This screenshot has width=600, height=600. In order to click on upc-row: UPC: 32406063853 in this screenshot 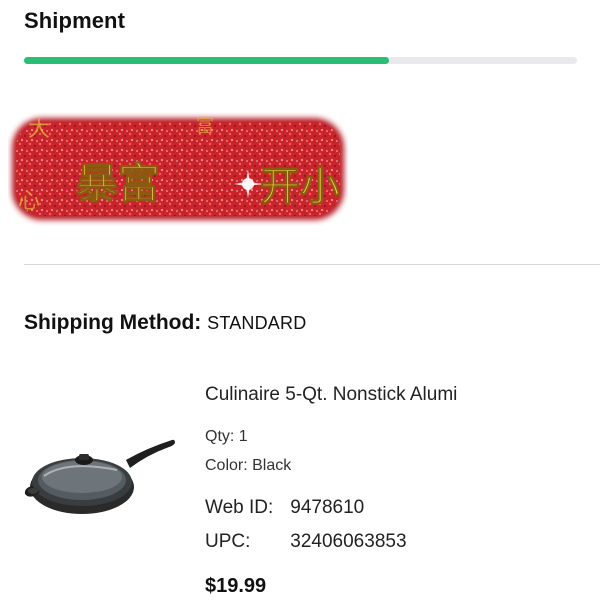, I will do `click(306, 542)`.